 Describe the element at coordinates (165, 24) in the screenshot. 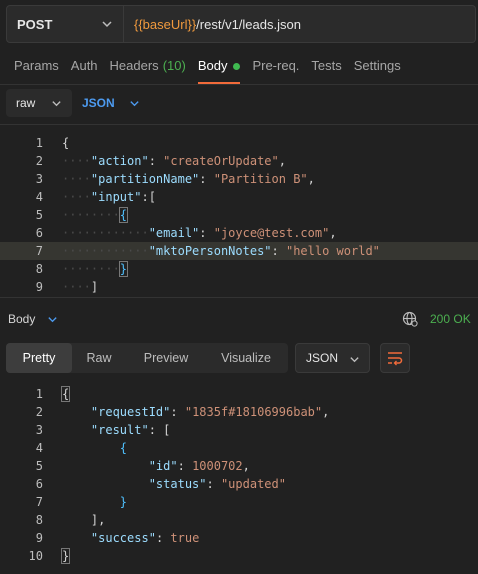

I see `url-variable: {{baseUrl}}` at that location.